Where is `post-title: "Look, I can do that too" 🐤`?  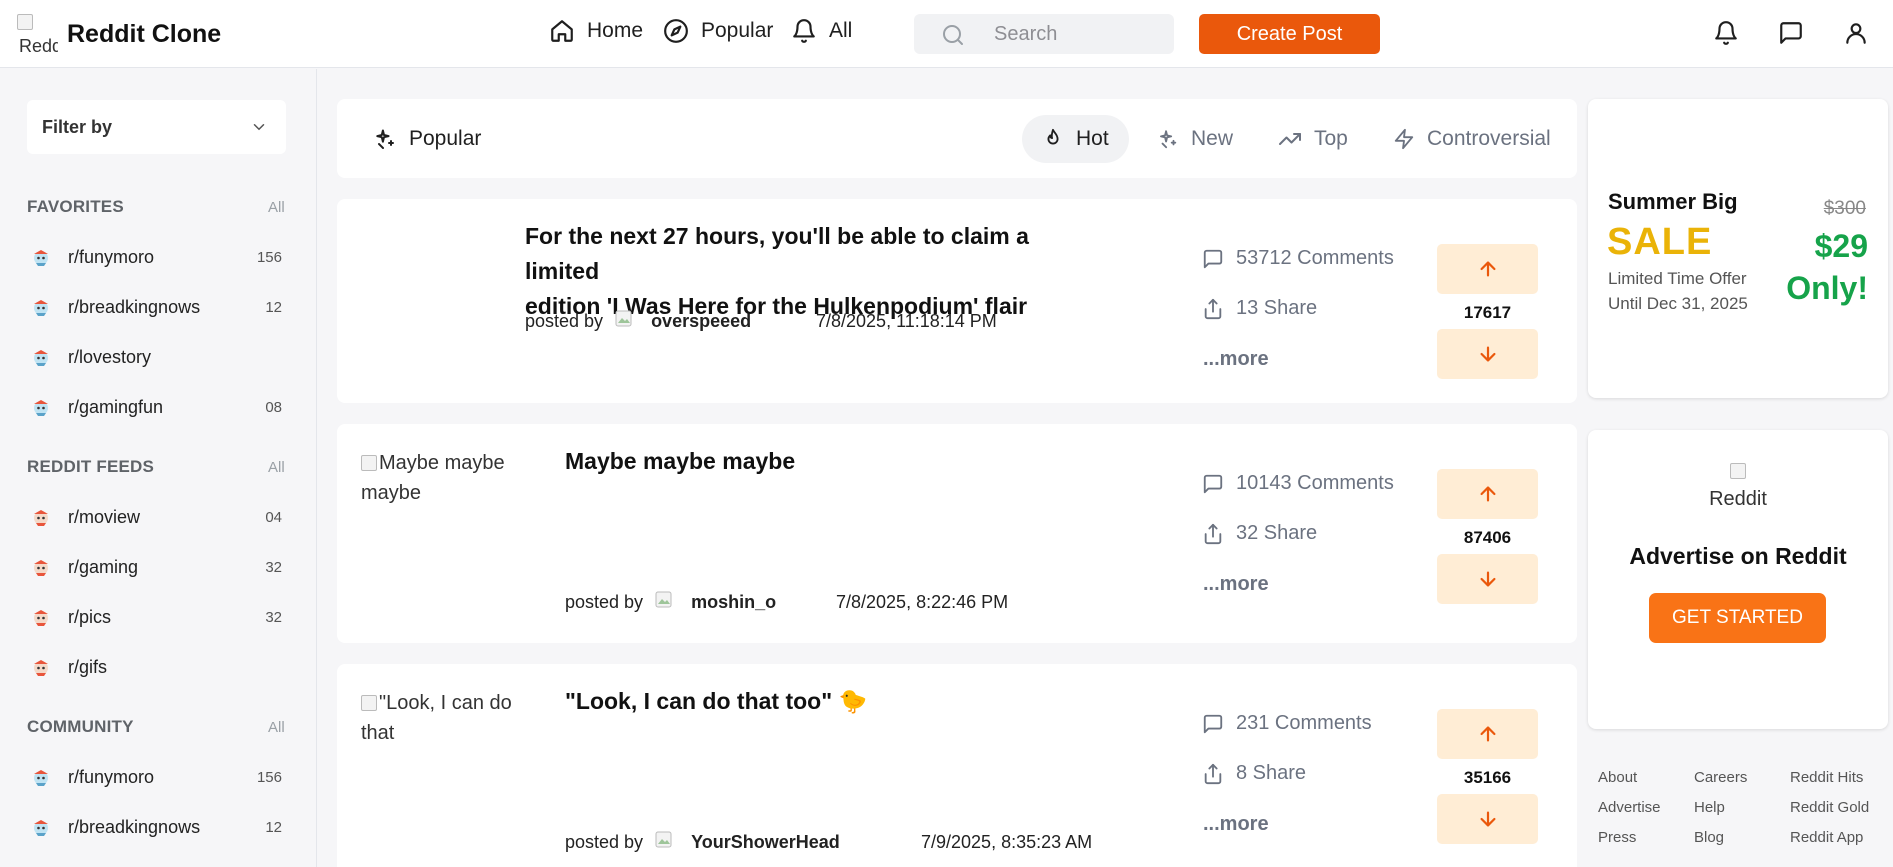 post-title: "Look, I can do that too" 🐤 is located at coordinates (815, 701).